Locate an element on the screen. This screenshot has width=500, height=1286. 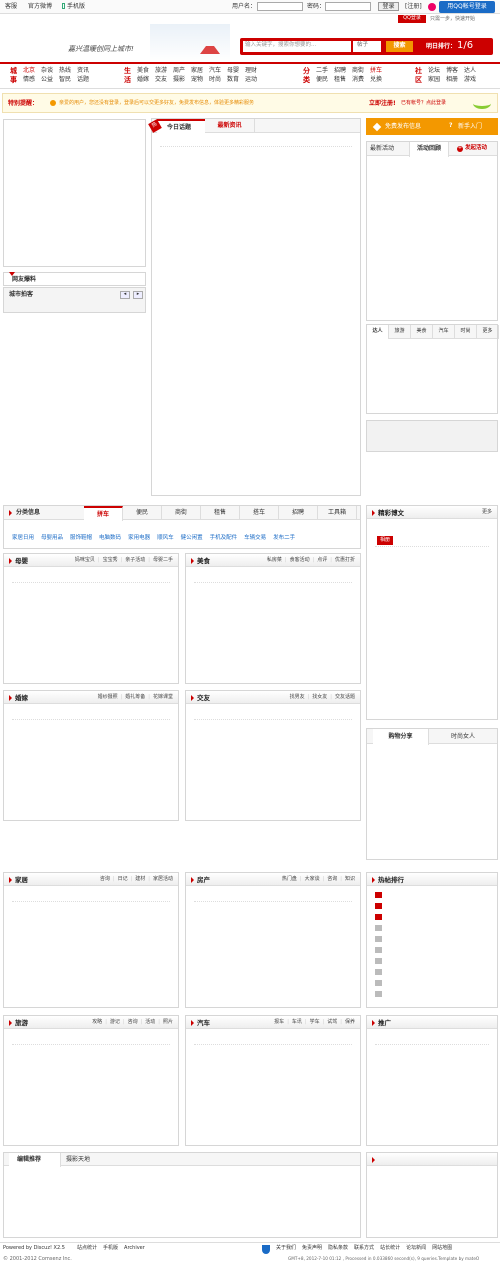
footer-link: Archiver is located at coordinates (134, 1248).